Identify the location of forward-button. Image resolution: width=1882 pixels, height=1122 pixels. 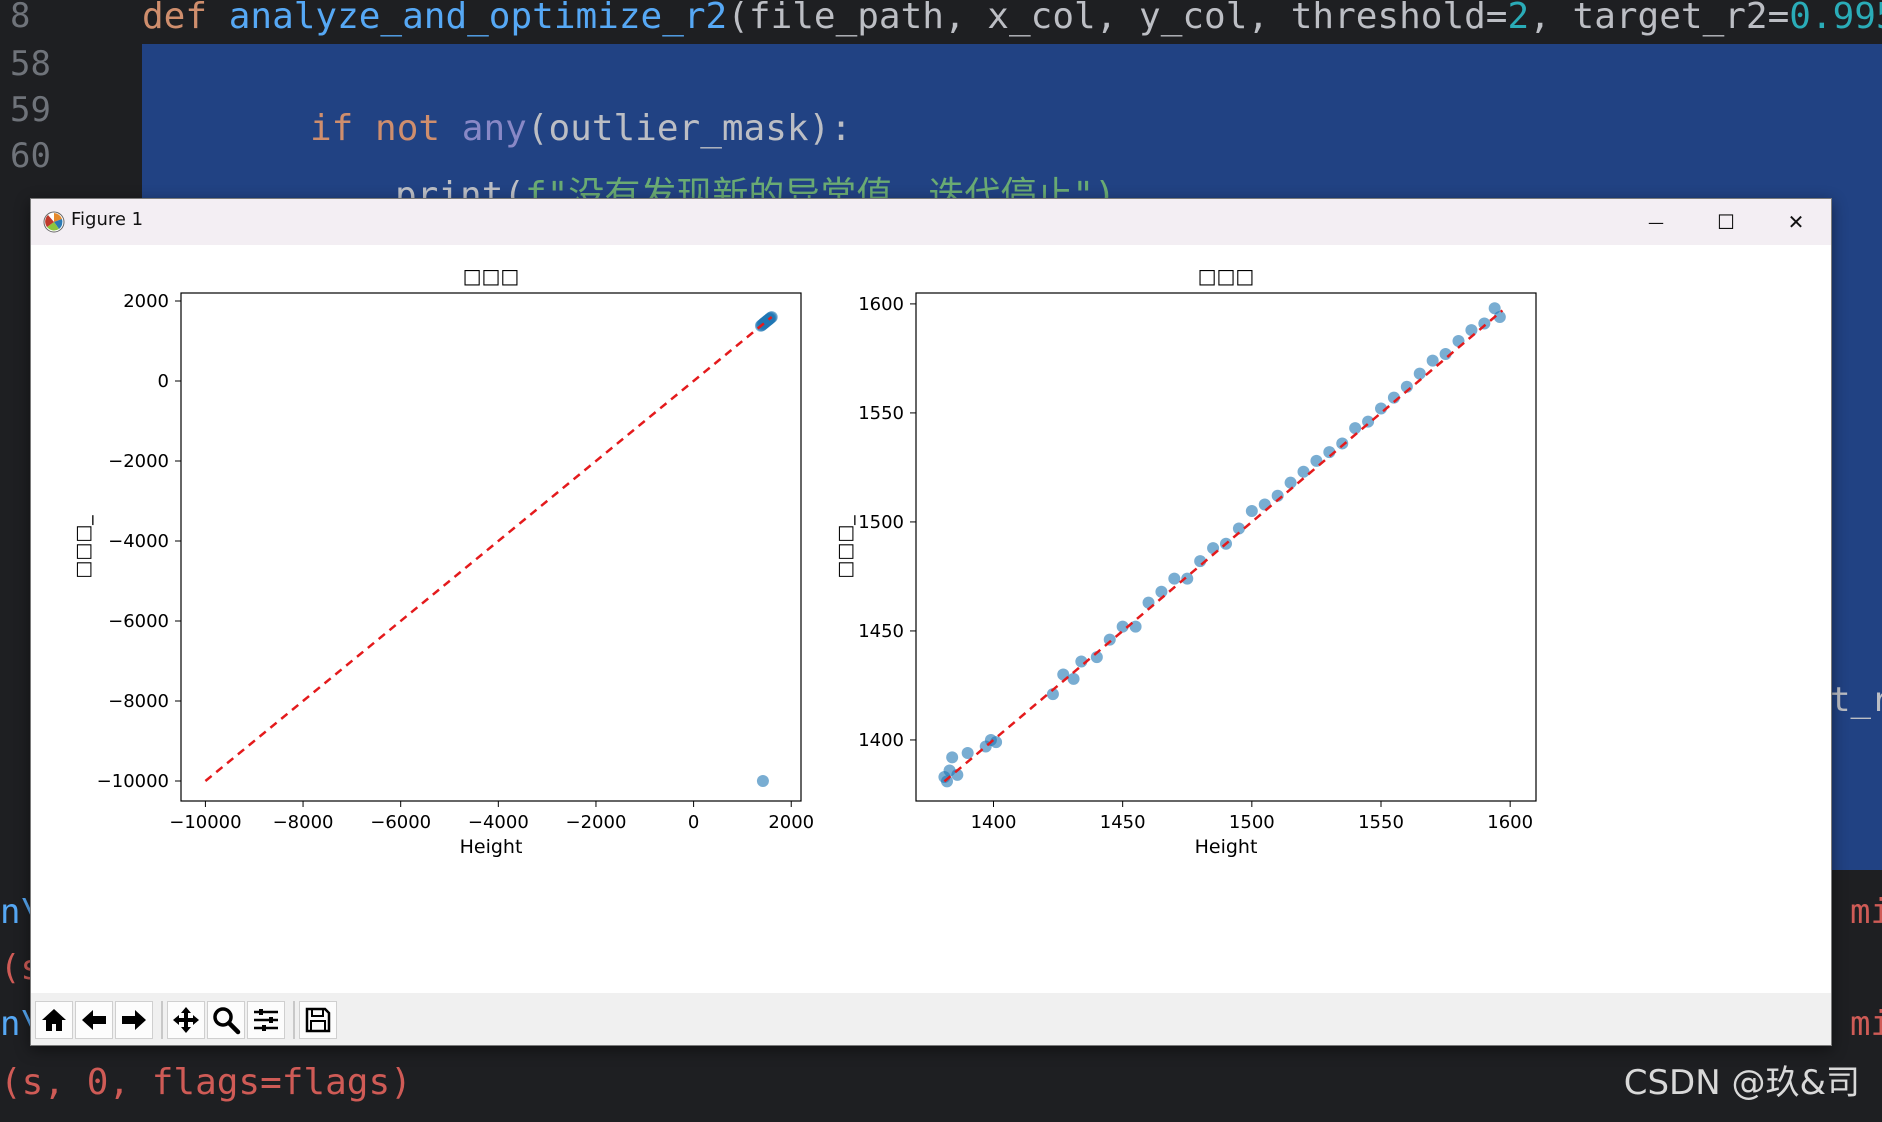
(134, 1020).